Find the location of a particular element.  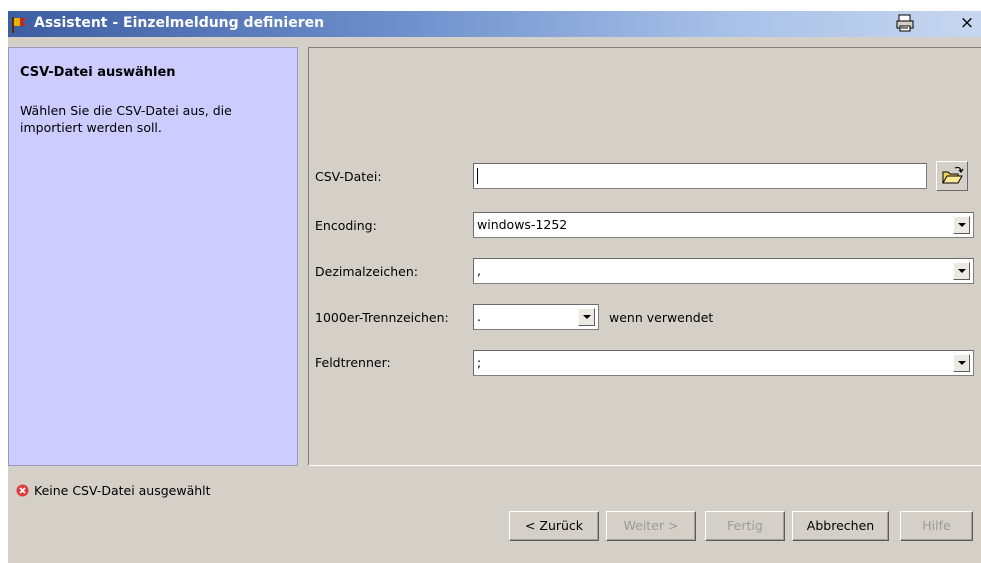

browse-button is located at coordinates (952, 176).